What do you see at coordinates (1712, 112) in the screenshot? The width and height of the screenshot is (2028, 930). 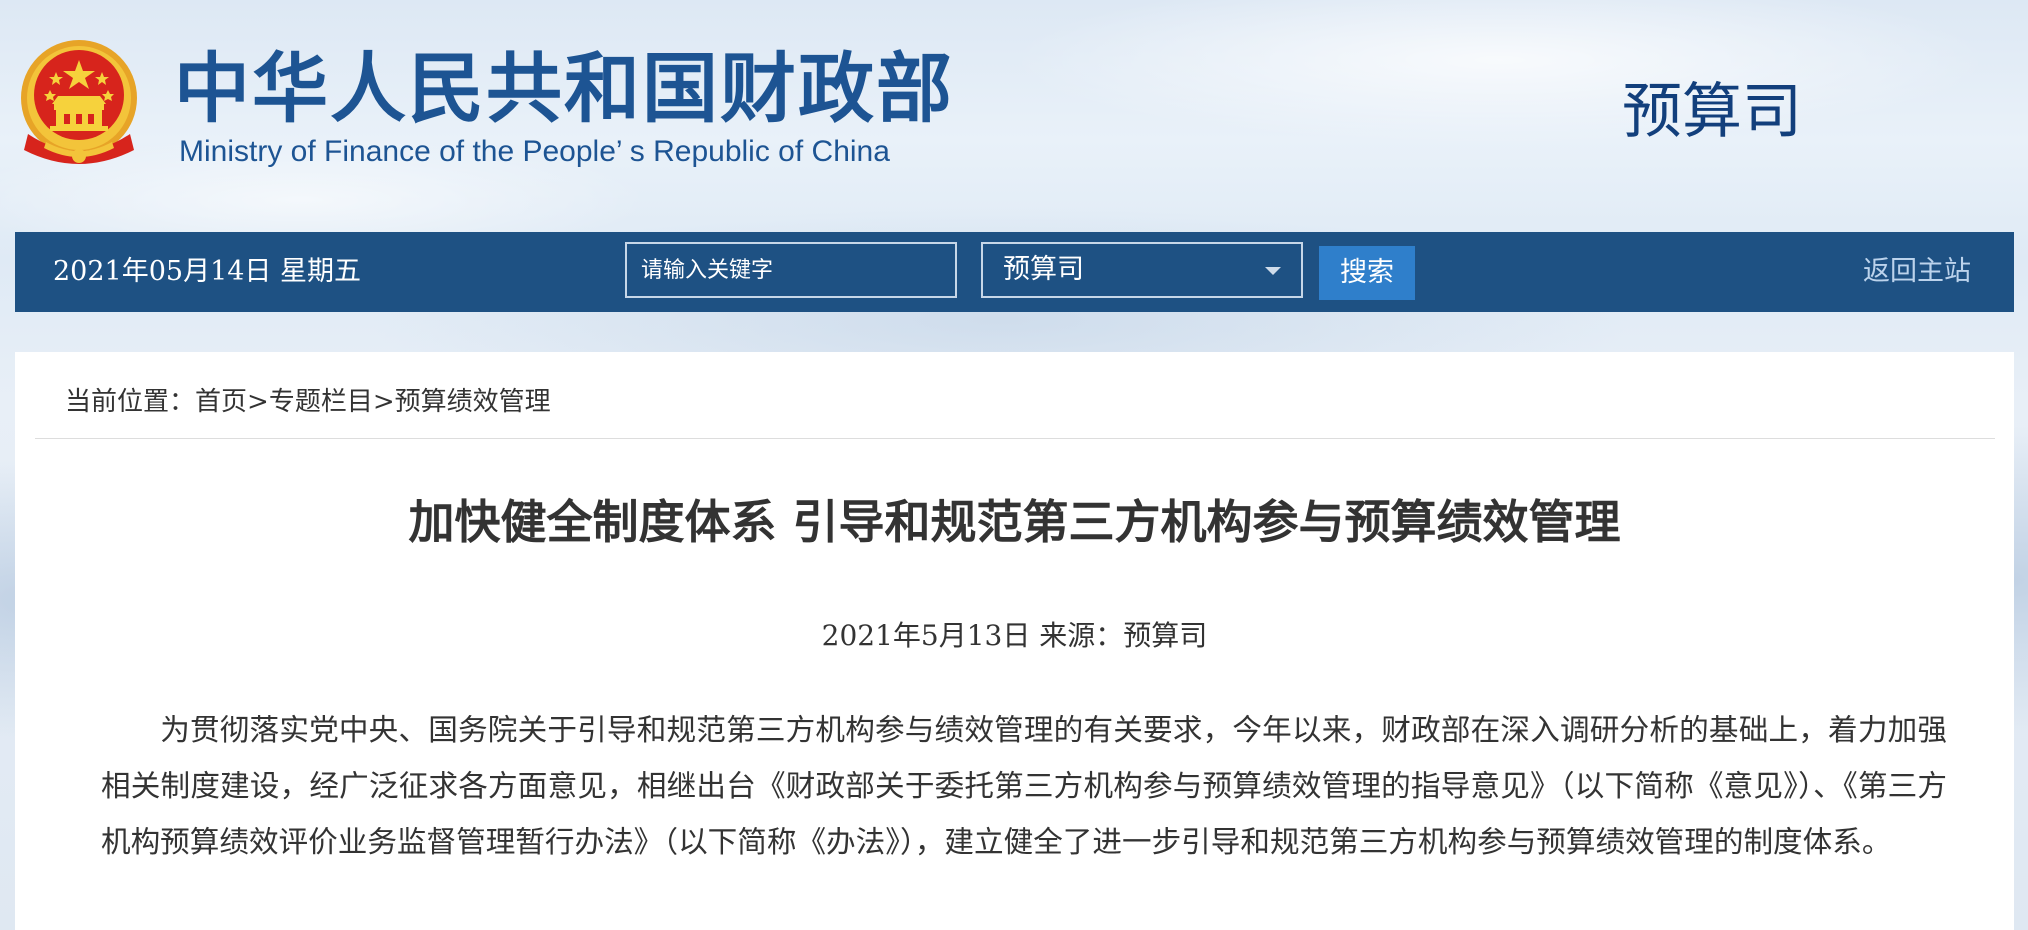 I see `department-name: 预算司` at bounding box center [1712, 112].